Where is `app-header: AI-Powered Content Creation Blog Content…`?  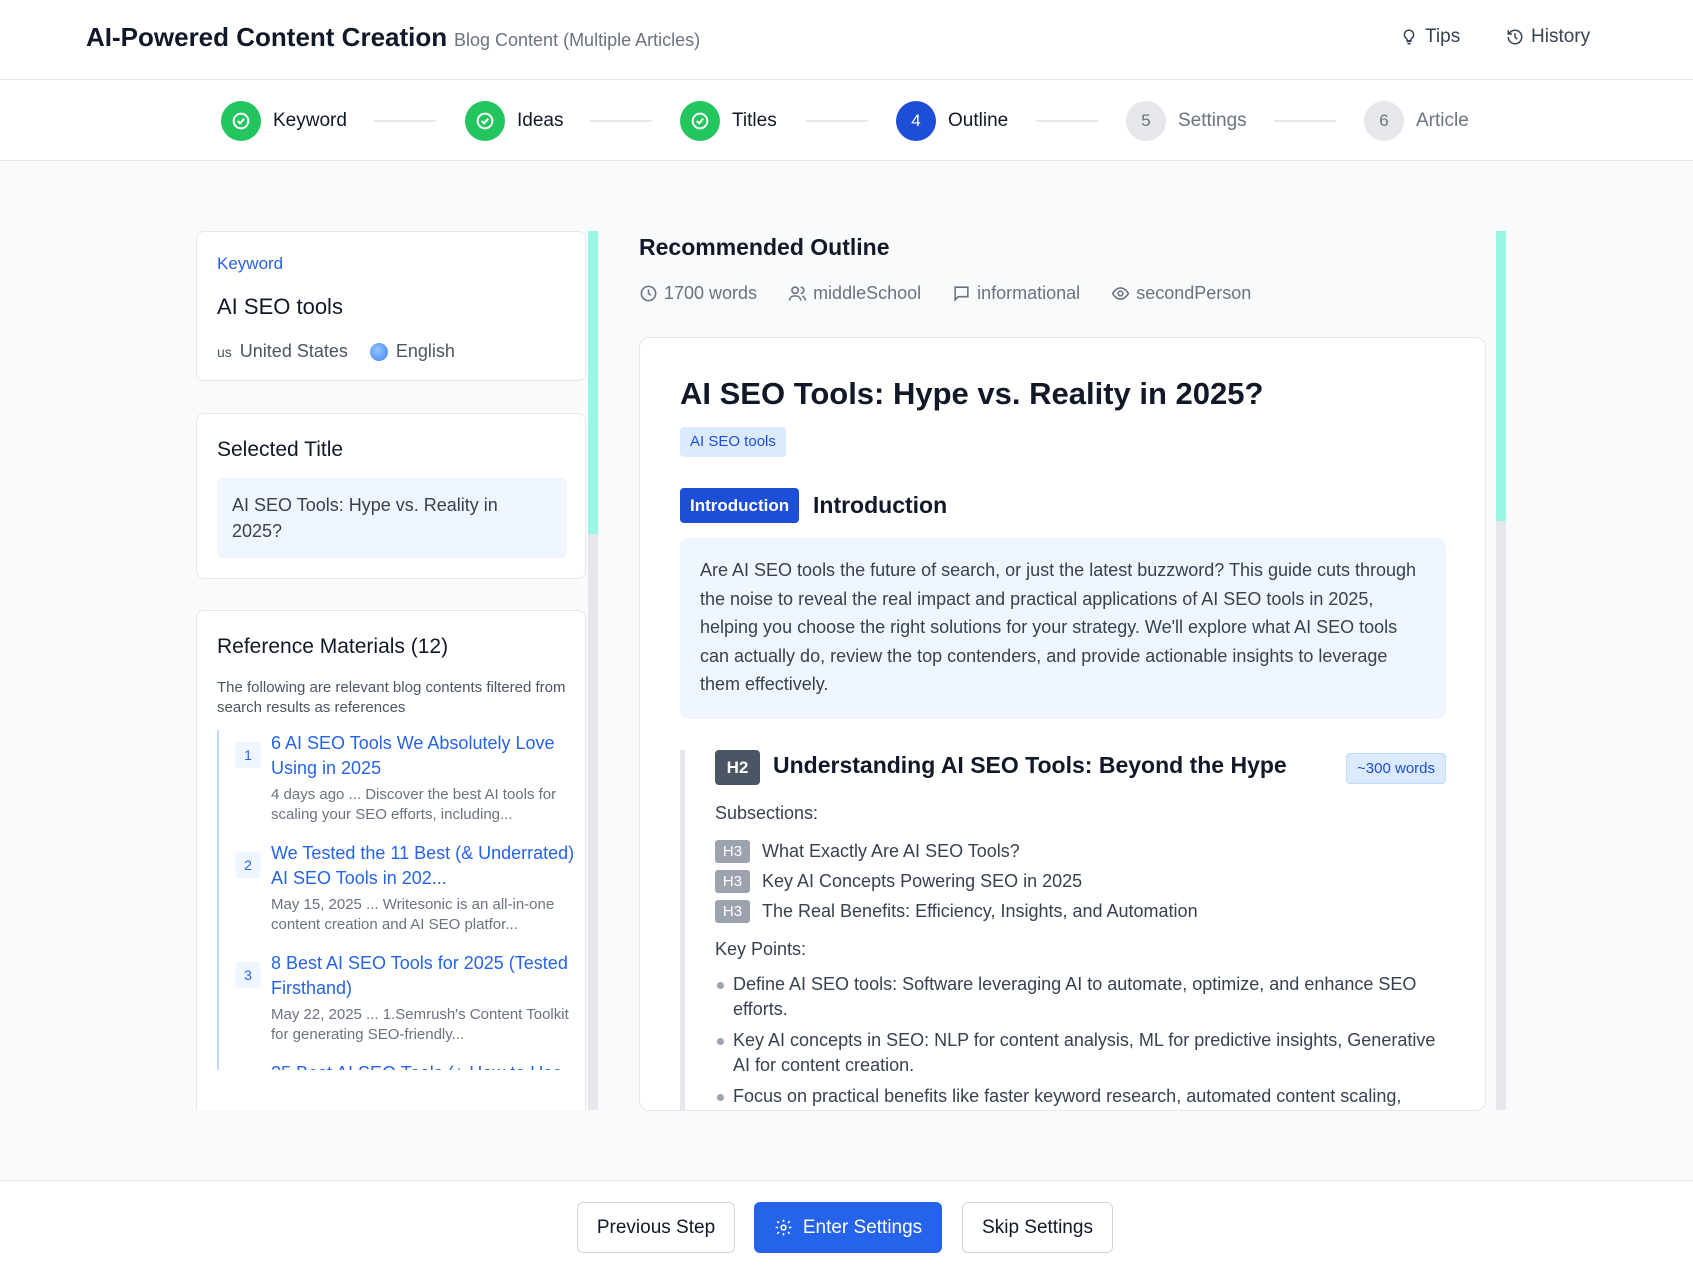 app-header: AI-Powered Content Creation Blog Content… is located at coordinates (846, 40).